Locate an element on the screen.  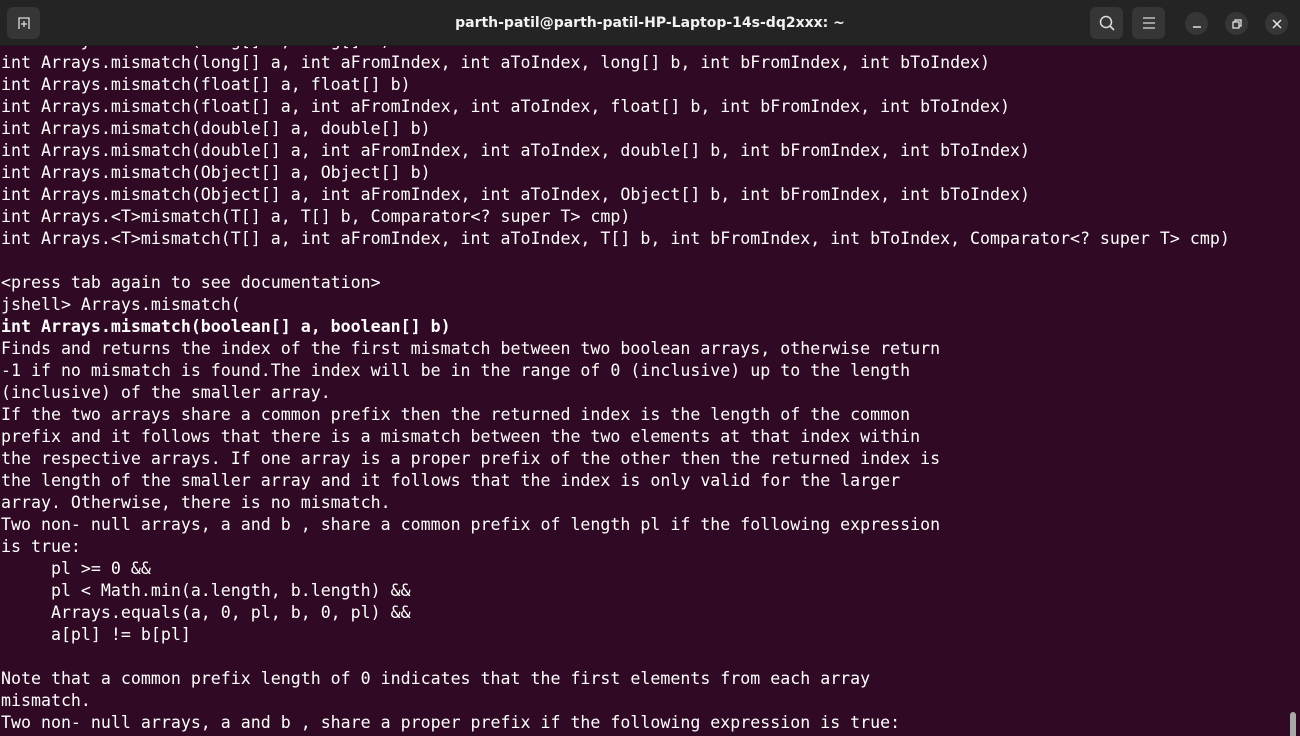
terminal-line: a[pl] != b[pl] is located at coordinates (96, 634).